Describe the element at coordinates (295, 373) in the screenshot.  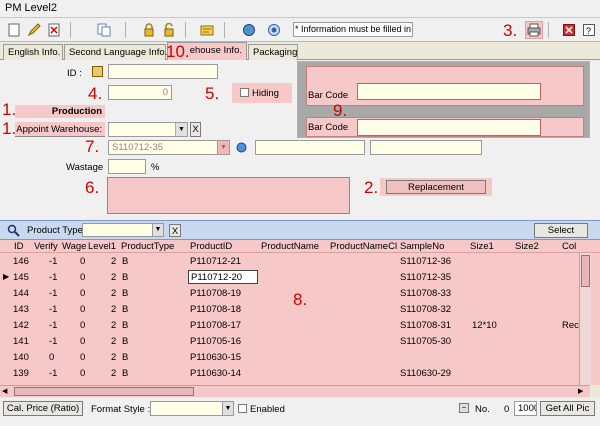
I see `table-row: 139 -1 0 2 B P110630-14 S110630-29` at that location.